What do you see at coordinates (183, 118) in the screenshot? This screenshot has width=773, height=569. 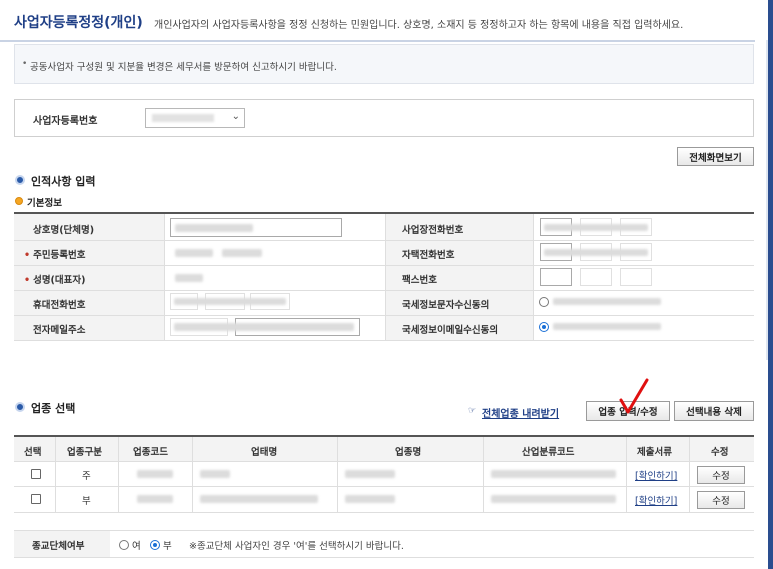 I see `business-number-value-redacted` at bounding box center [183, 118].